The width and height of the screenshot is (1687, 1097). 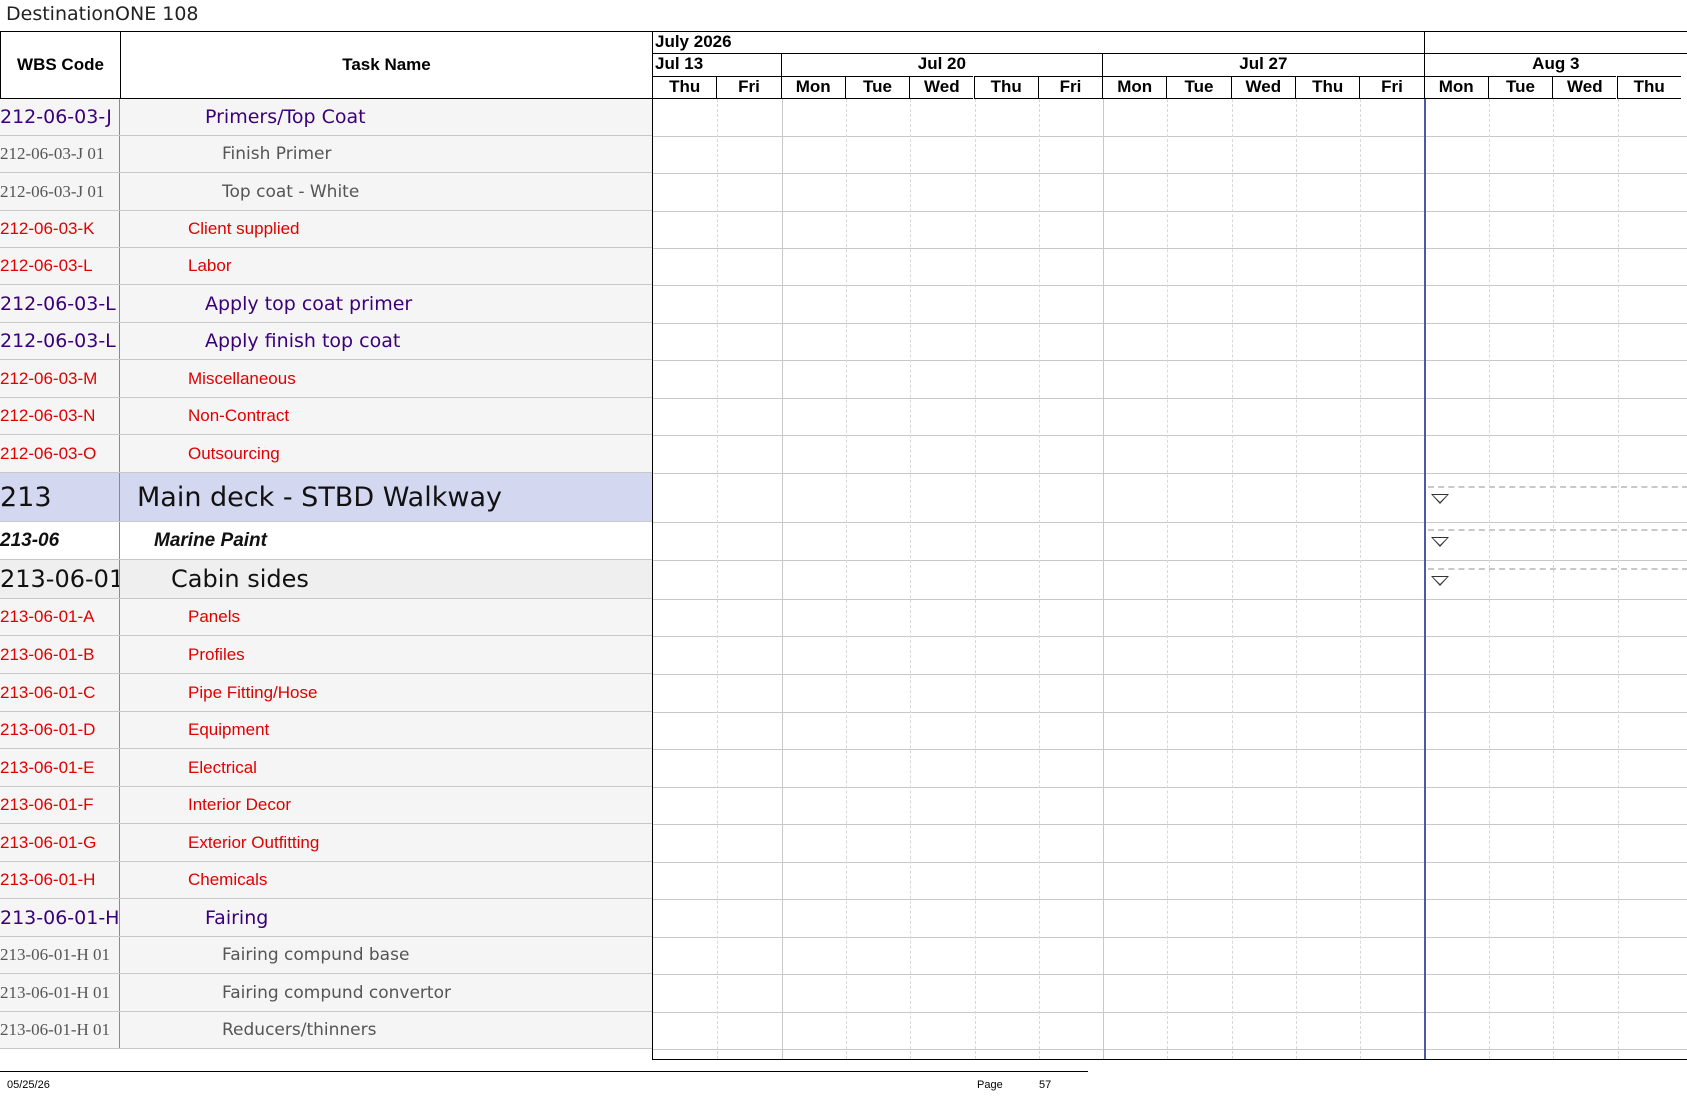 What do you see at coordinates (234, 453) in the screenshot?
I see `task-name-cell: Outsourcing` at bounding box center [234, 453].